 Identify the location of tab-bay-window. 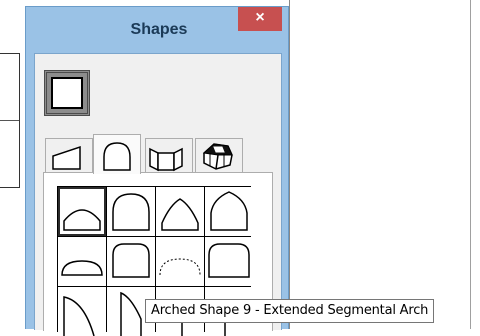
(169, 155).